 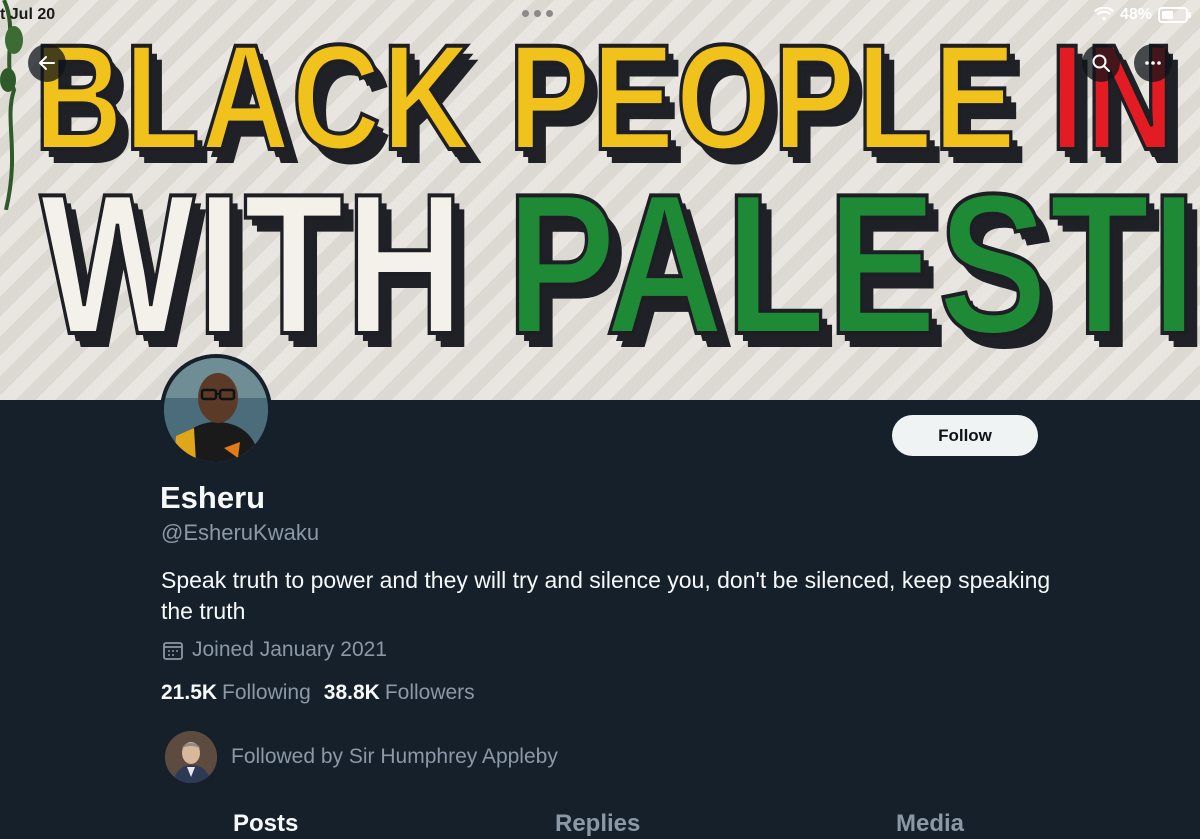 What do you see at coordinates (28, 14) in the screenshot?
I see `status-time: t Jul 20` at bounding box center [28, 14].